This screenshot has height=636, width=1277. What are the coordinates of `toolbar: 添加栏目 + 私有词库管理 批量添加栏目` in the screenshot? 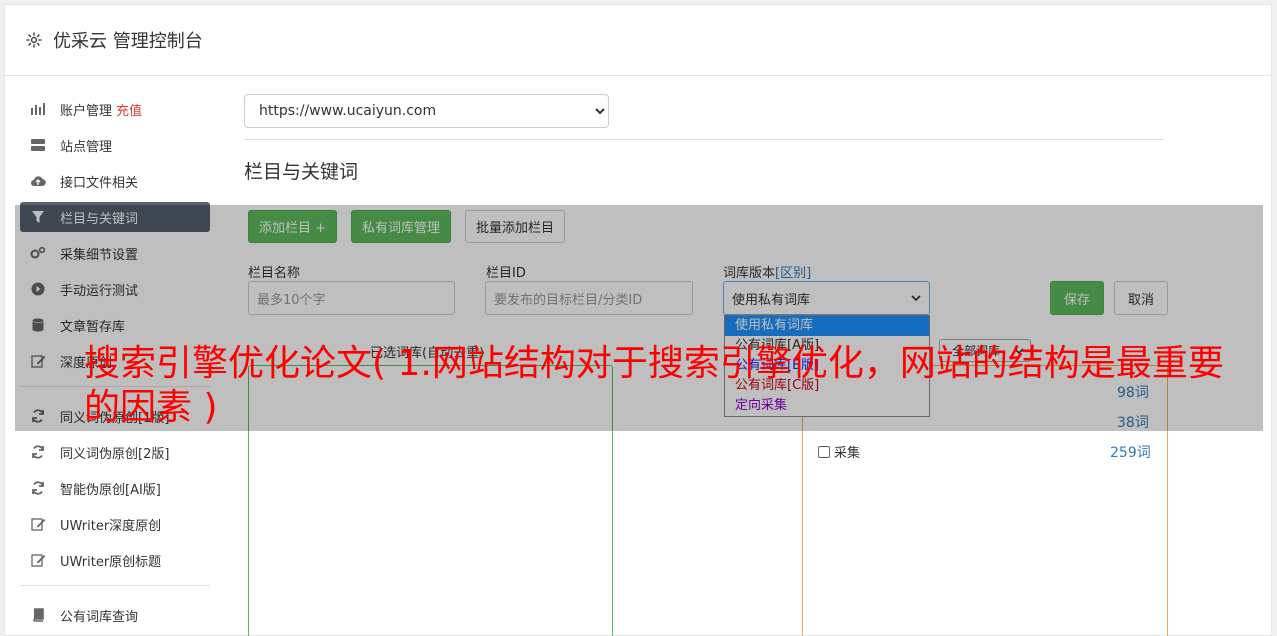 It's located at (413, 226).